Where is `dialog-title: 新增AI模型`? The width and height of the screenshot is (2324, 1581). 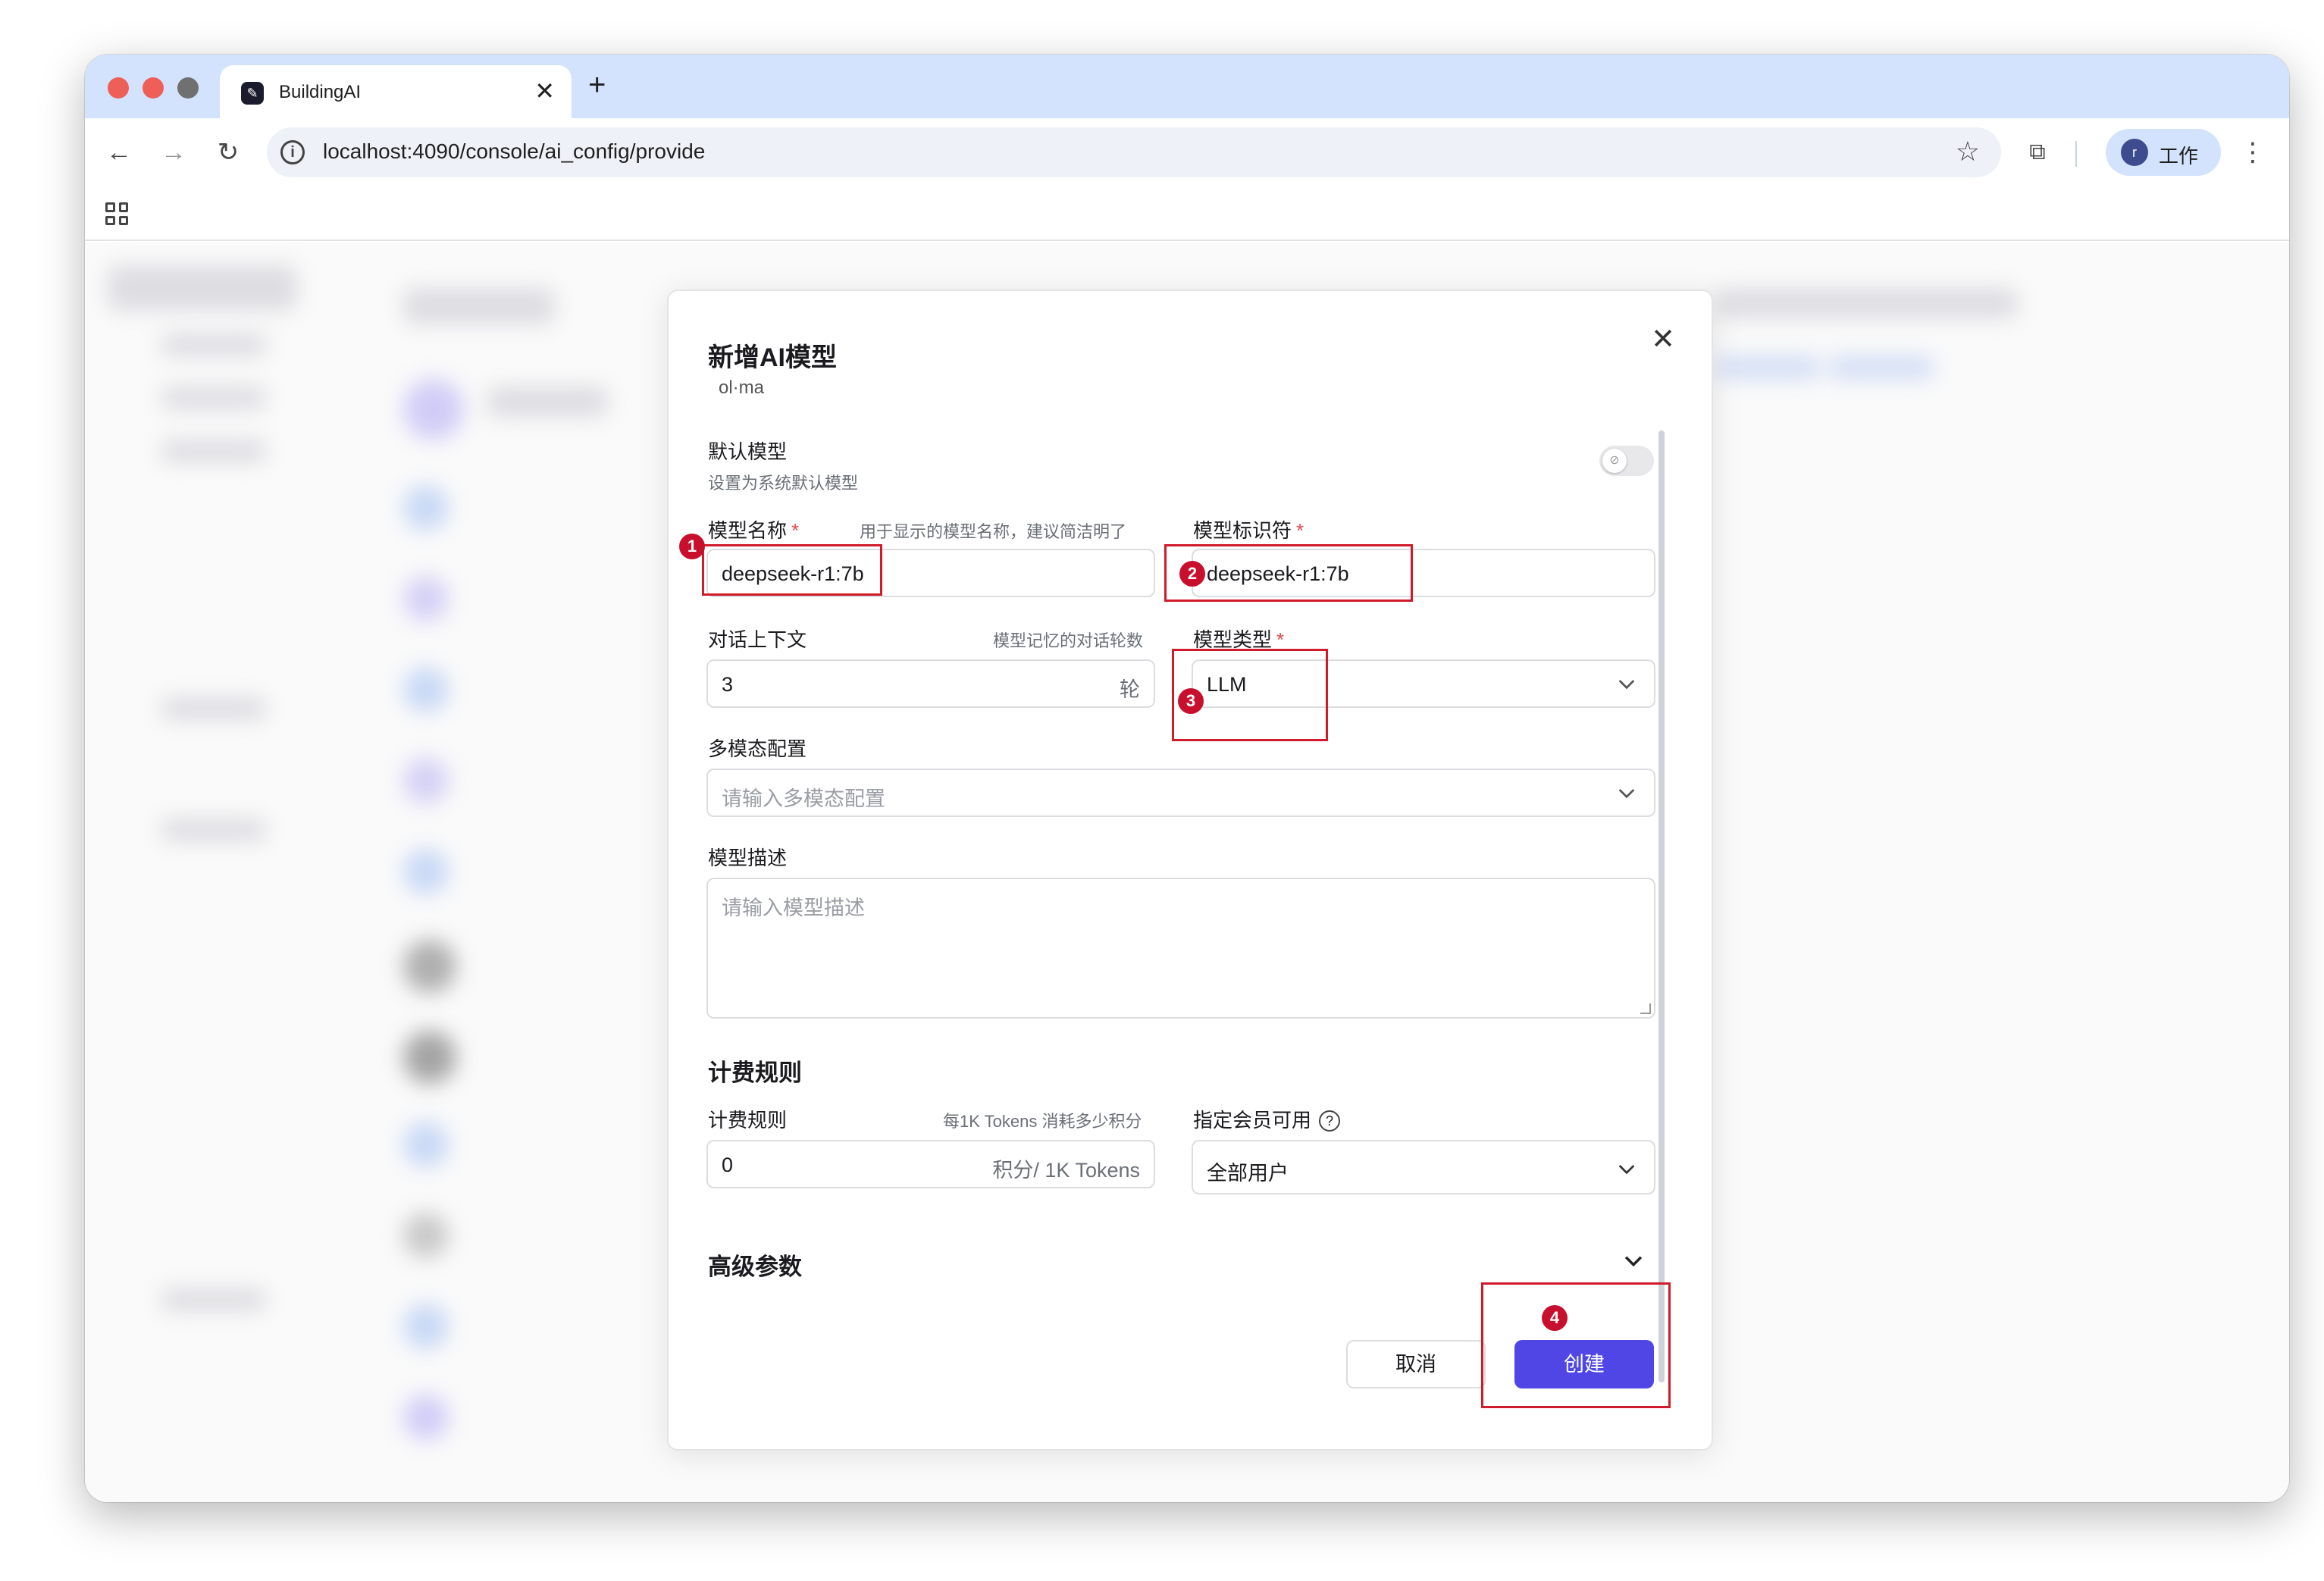 dialog-title: 新增AI模型 is located at coordinates (772, 357).